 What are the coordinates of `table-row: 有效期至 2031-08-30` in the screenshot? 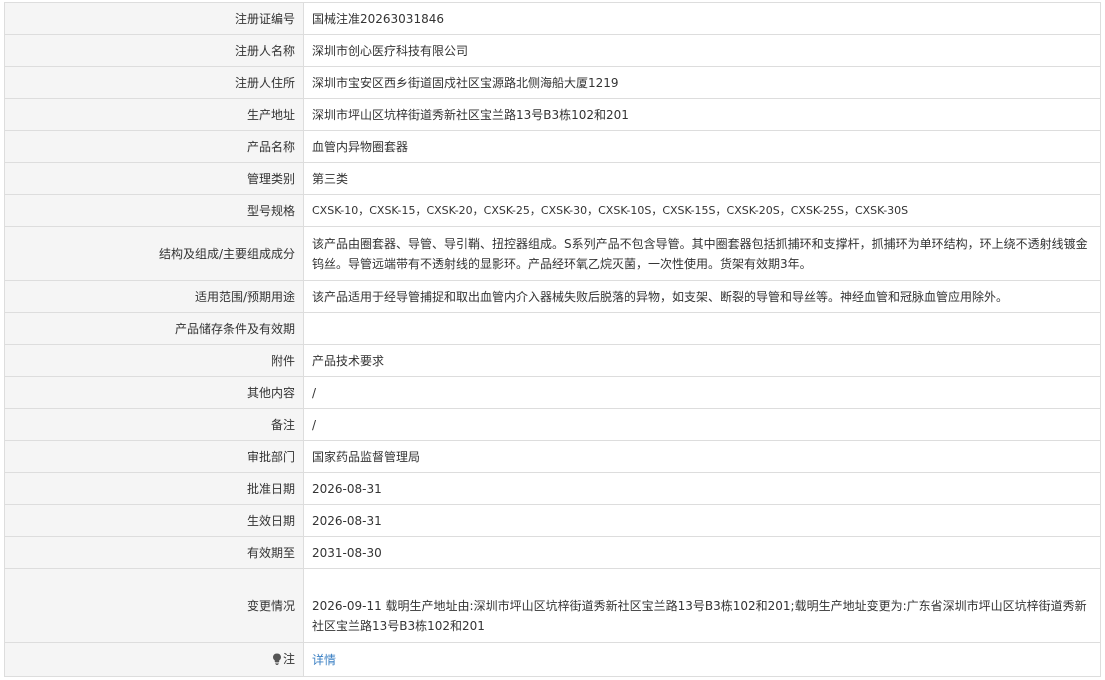 It's located at (552, 552).